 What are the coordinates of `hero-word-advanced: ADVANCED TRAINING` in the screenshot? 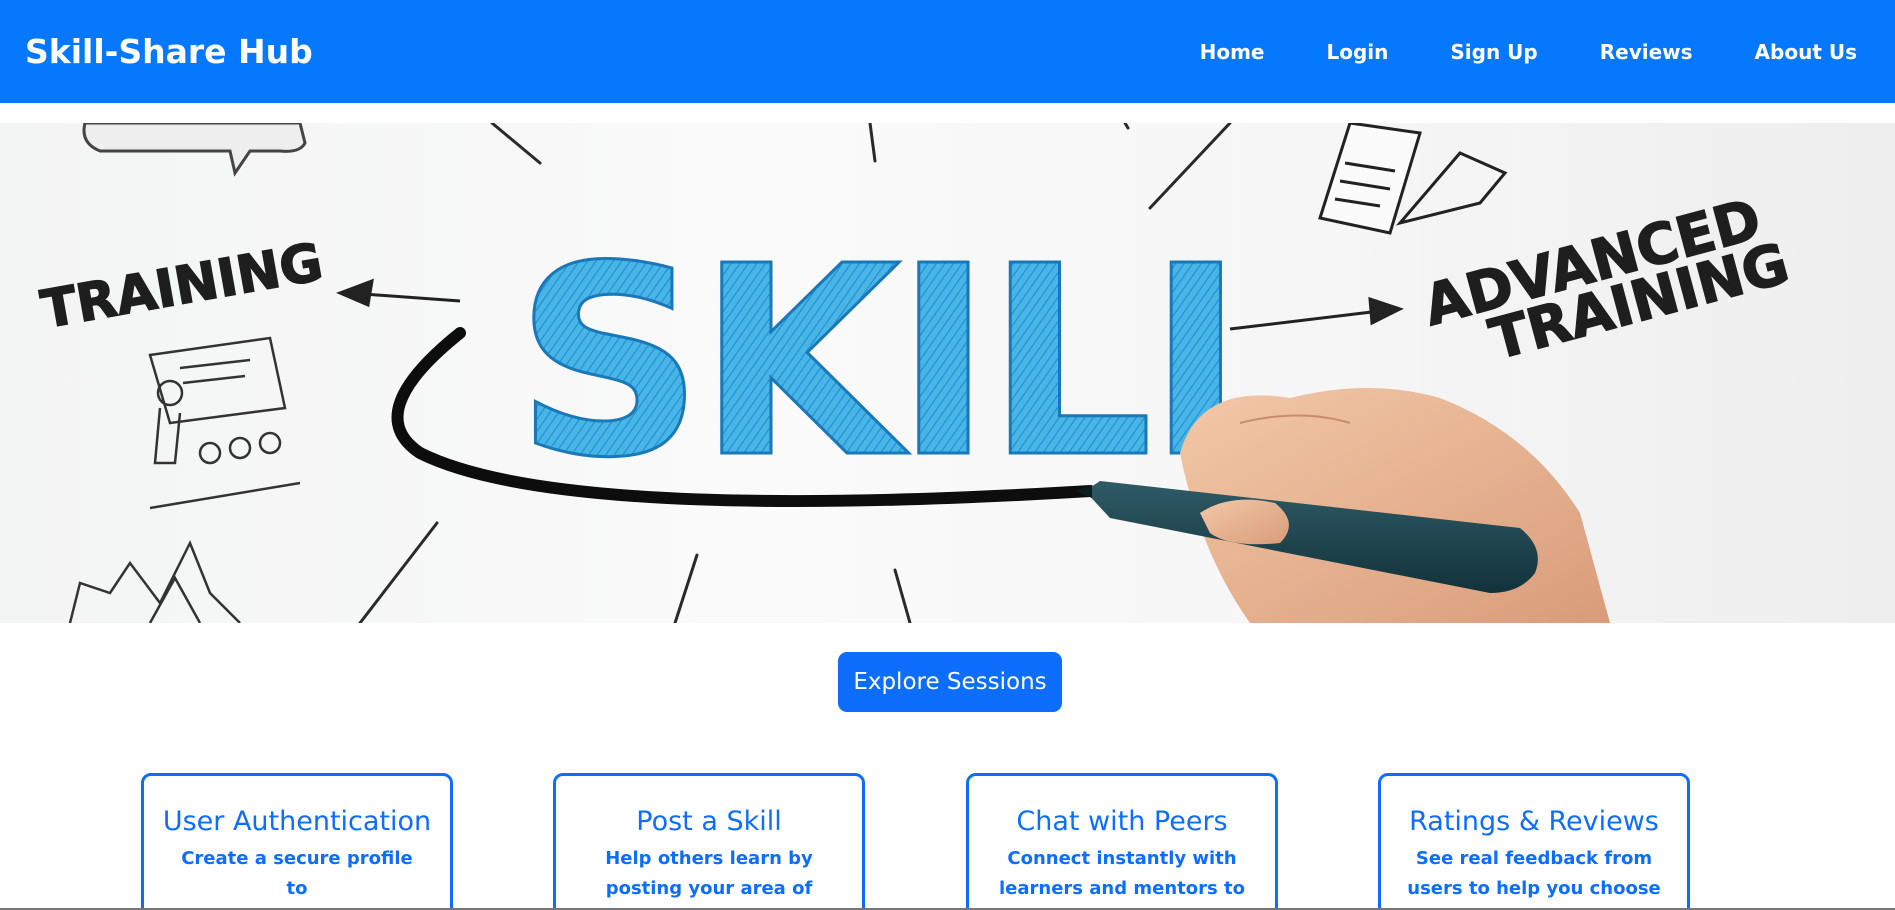 It's located at (1606, 280).